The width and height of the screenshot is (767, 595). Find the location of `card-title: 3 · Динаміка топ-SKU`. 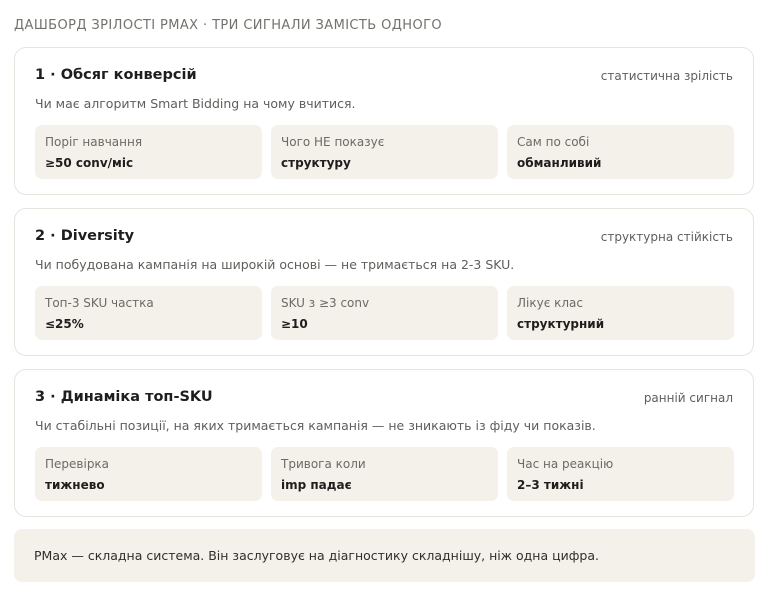

card-title: 3 · Динаміка топ-SKU is located at coordinates (124, 397).